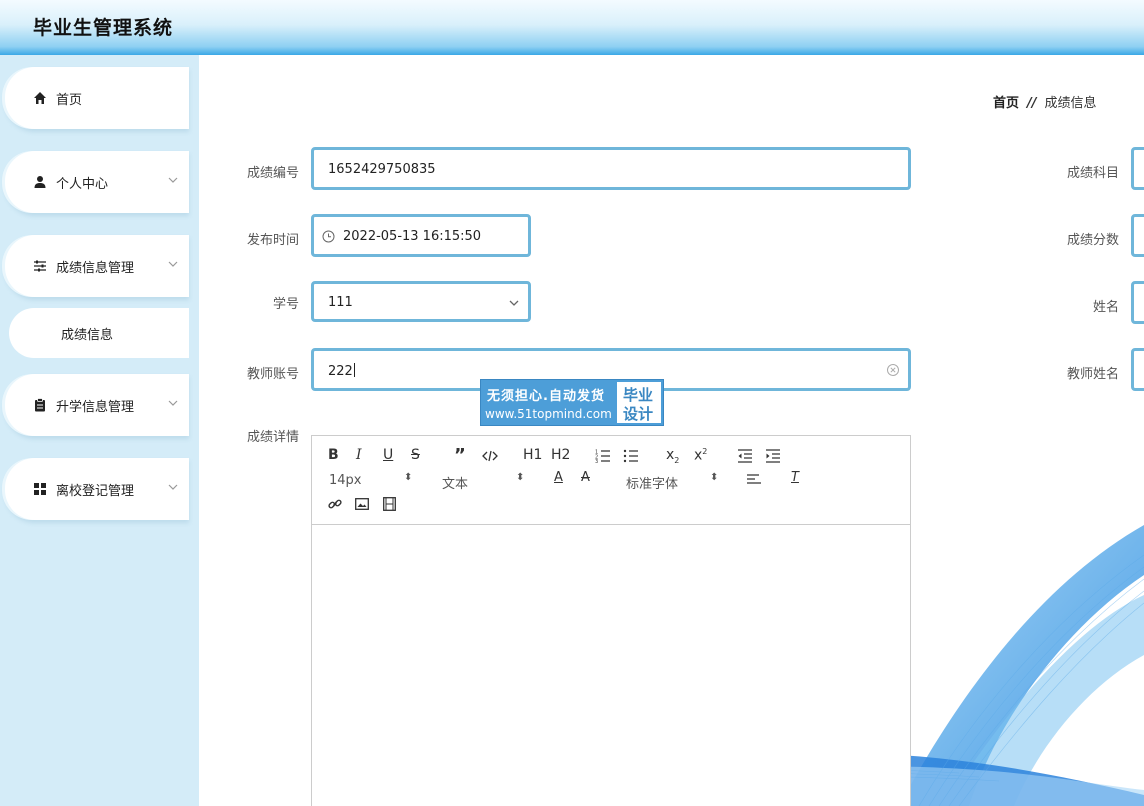 This screenshot has width=1144, height=806. I want to click on text-type-select: 文本, so click(455, 482).